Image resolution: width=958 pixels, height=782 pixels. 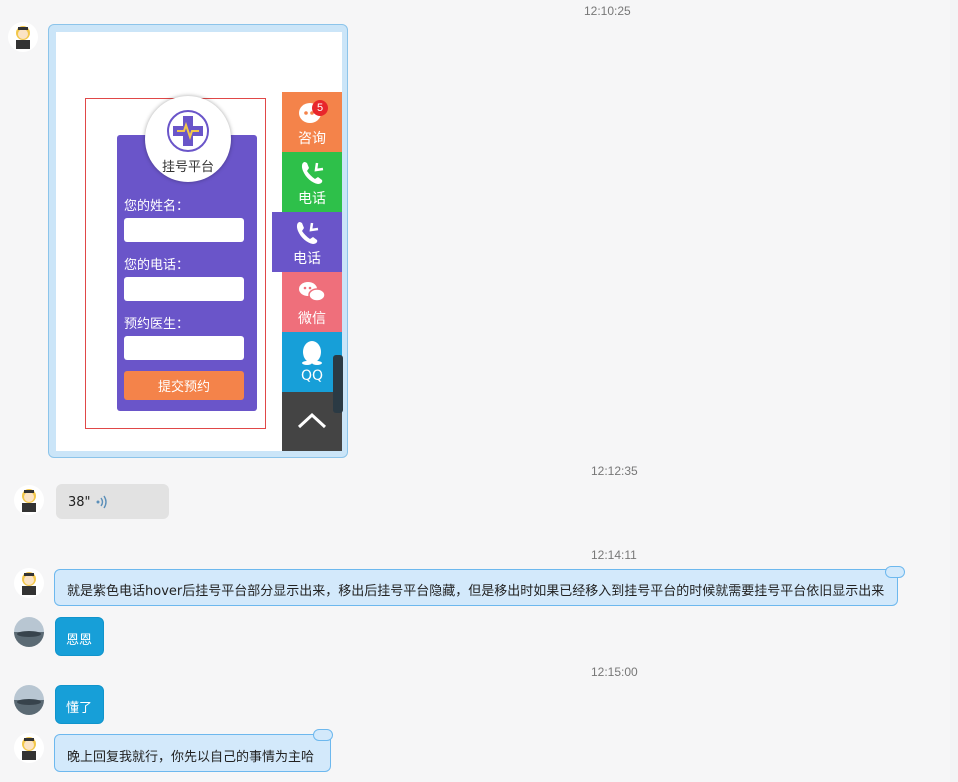 I want to click on hospital-cross-icon, so click(x=188, y=131).